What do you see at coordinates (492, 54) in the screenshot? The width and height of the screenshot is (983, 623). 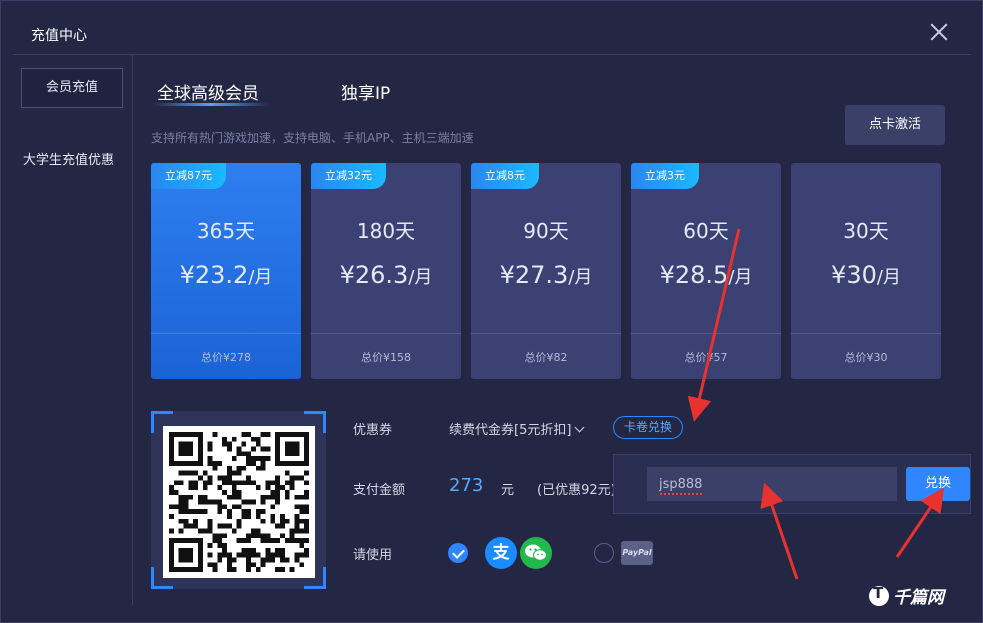 I see `title-divider` at bounding box center [492, 54].